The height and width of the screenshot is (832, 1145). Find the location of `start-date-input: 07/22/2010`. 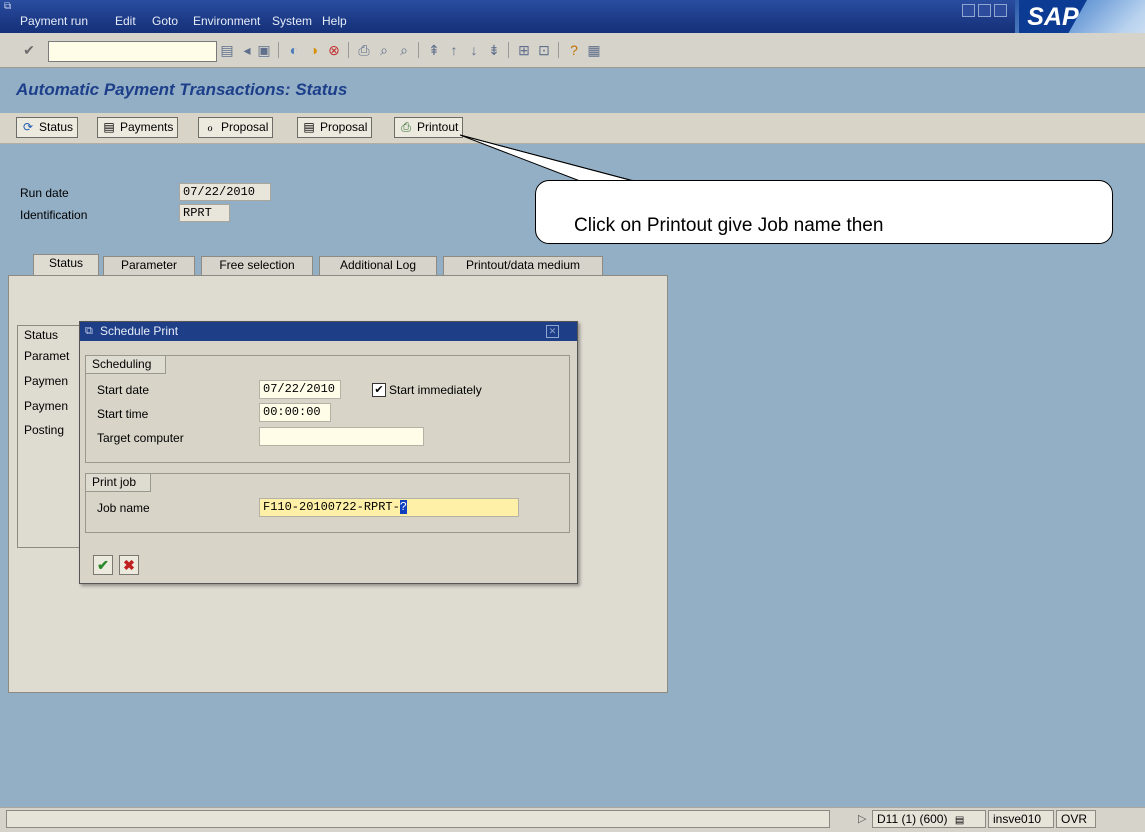

start-date-input: 07/22/2010 is located at coordinates (300, 389).